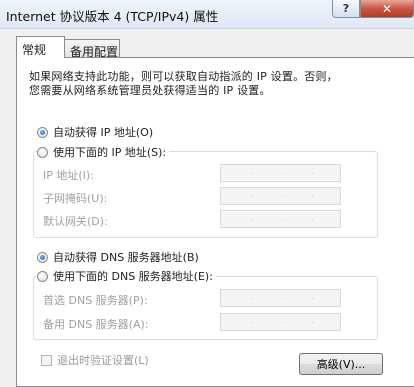 The height and width of the screenshot is (387, 414). I want to click on ip-manual-label: 使用下面的 IP 地址(S):, so click(110, 152).